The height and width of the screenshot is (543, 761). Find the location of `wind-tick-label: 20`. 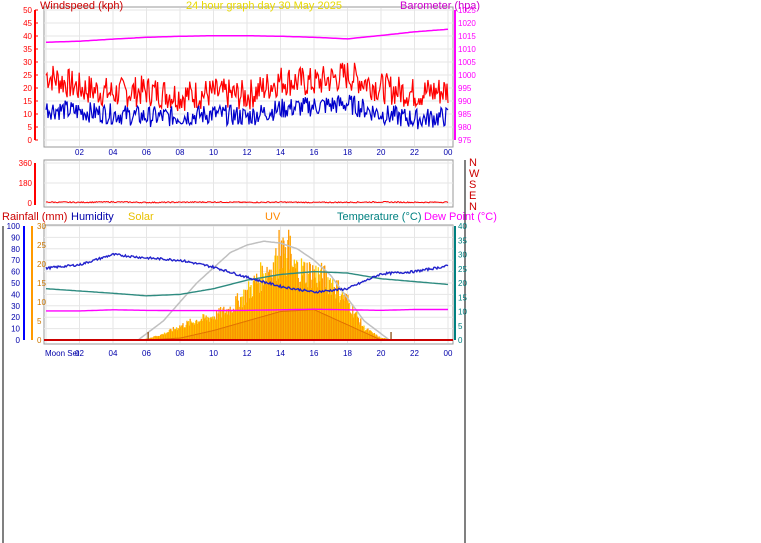

wind-tick-label: 20 is located at coordinates (27, 88).